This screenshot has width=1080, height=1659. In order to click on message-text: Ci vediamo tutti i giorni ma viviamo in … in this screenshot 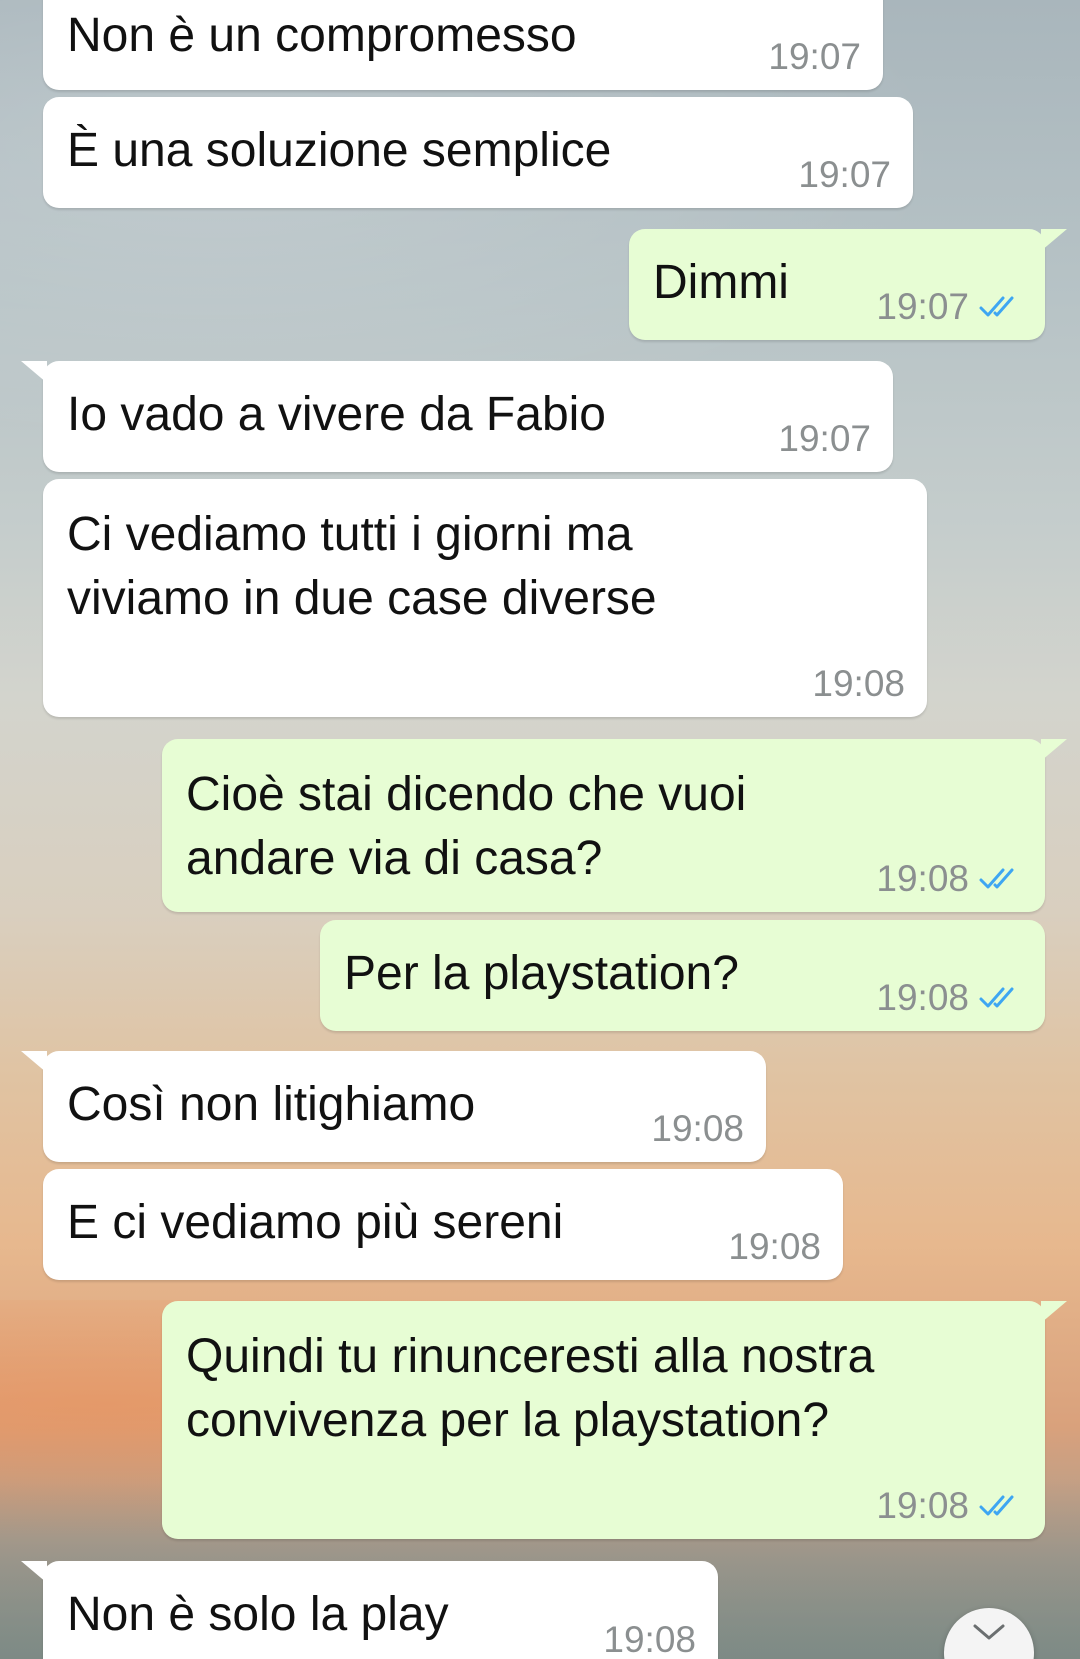, I will do `click(362, 566)`.